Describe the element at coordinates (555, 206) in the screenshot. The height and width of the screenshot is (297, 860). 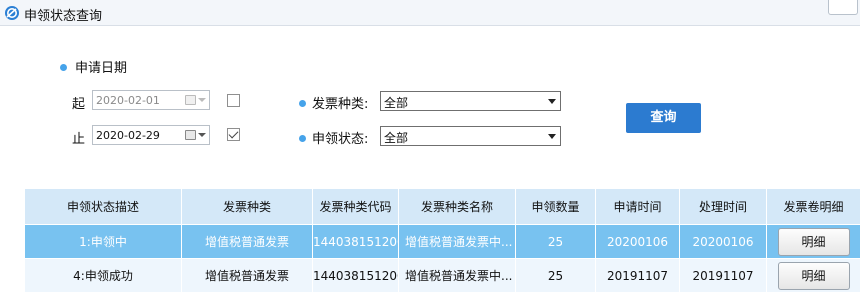
I see `column-header: 申领数量` at that location.